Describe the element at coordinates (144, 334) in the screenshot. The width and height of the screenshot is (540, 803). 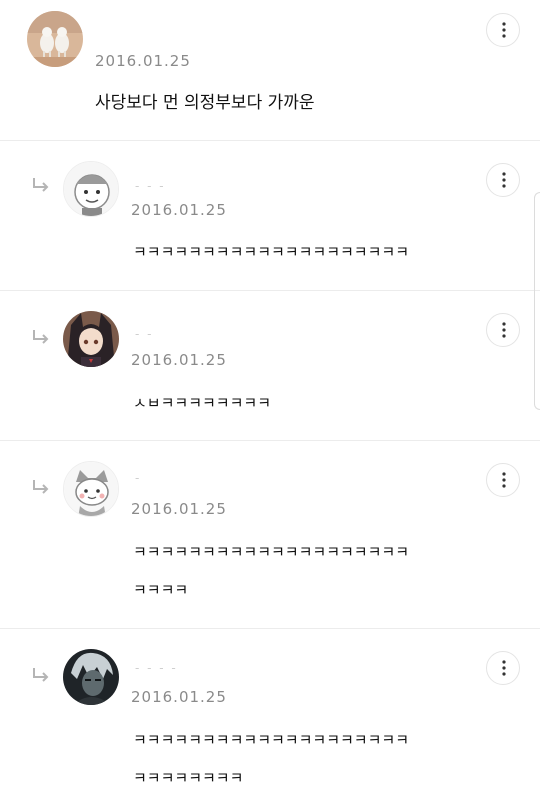
I see `comment-author: - -` at that location.